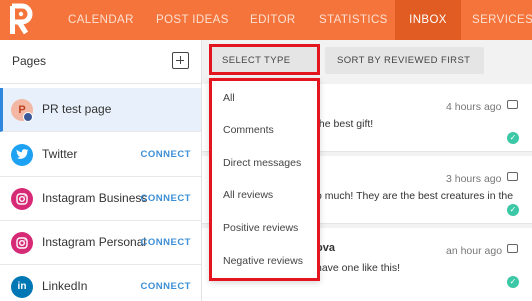 This screenshot has width=532, height=301. I want to click on nav-post-ideas: POST IDEAS, so click(192, 20).